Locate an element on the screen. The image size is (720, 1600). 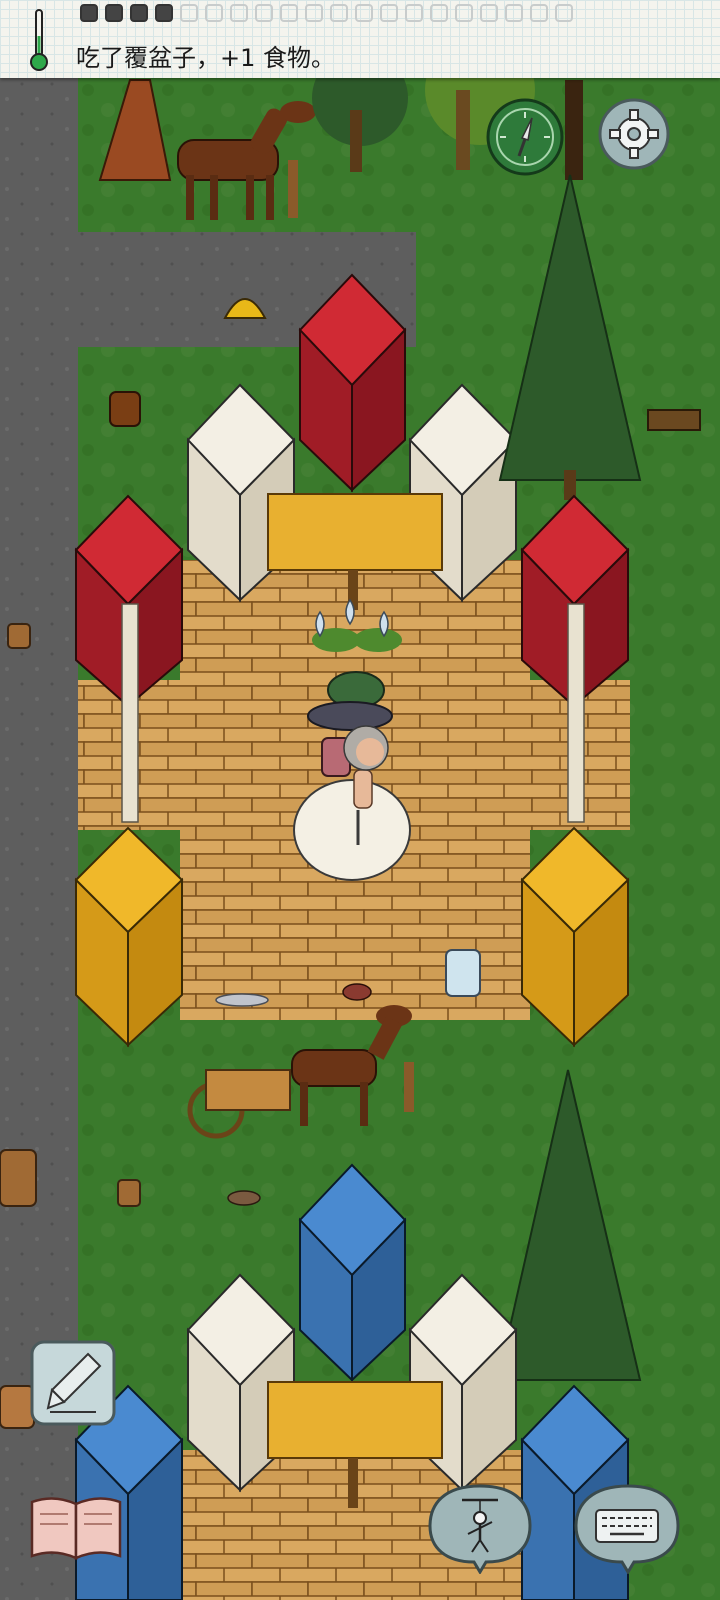
thermometer-icon is located at coordinates (39, 40).